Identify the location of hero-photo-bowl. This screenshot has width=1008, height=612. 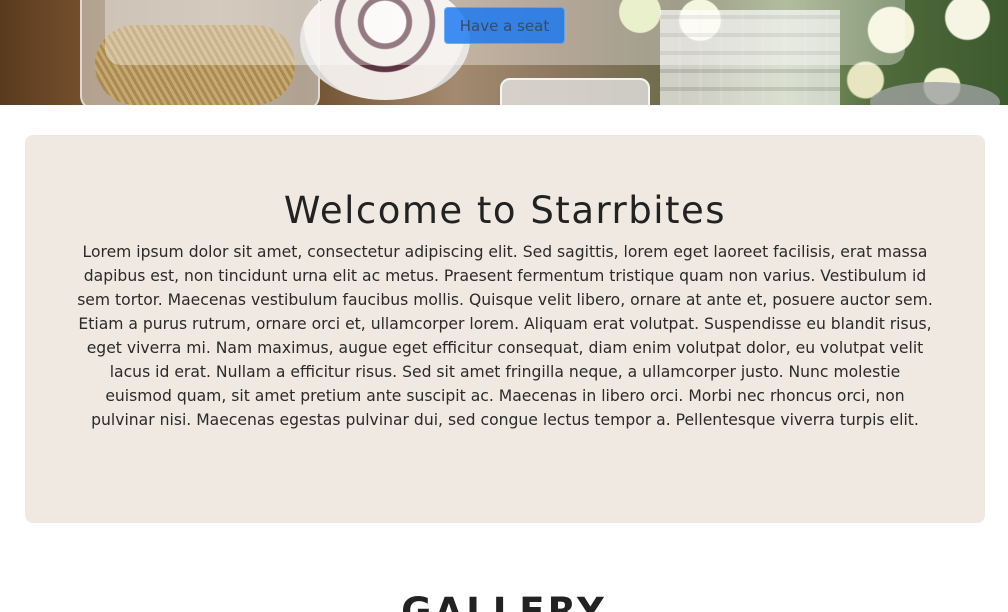
(935, 93).